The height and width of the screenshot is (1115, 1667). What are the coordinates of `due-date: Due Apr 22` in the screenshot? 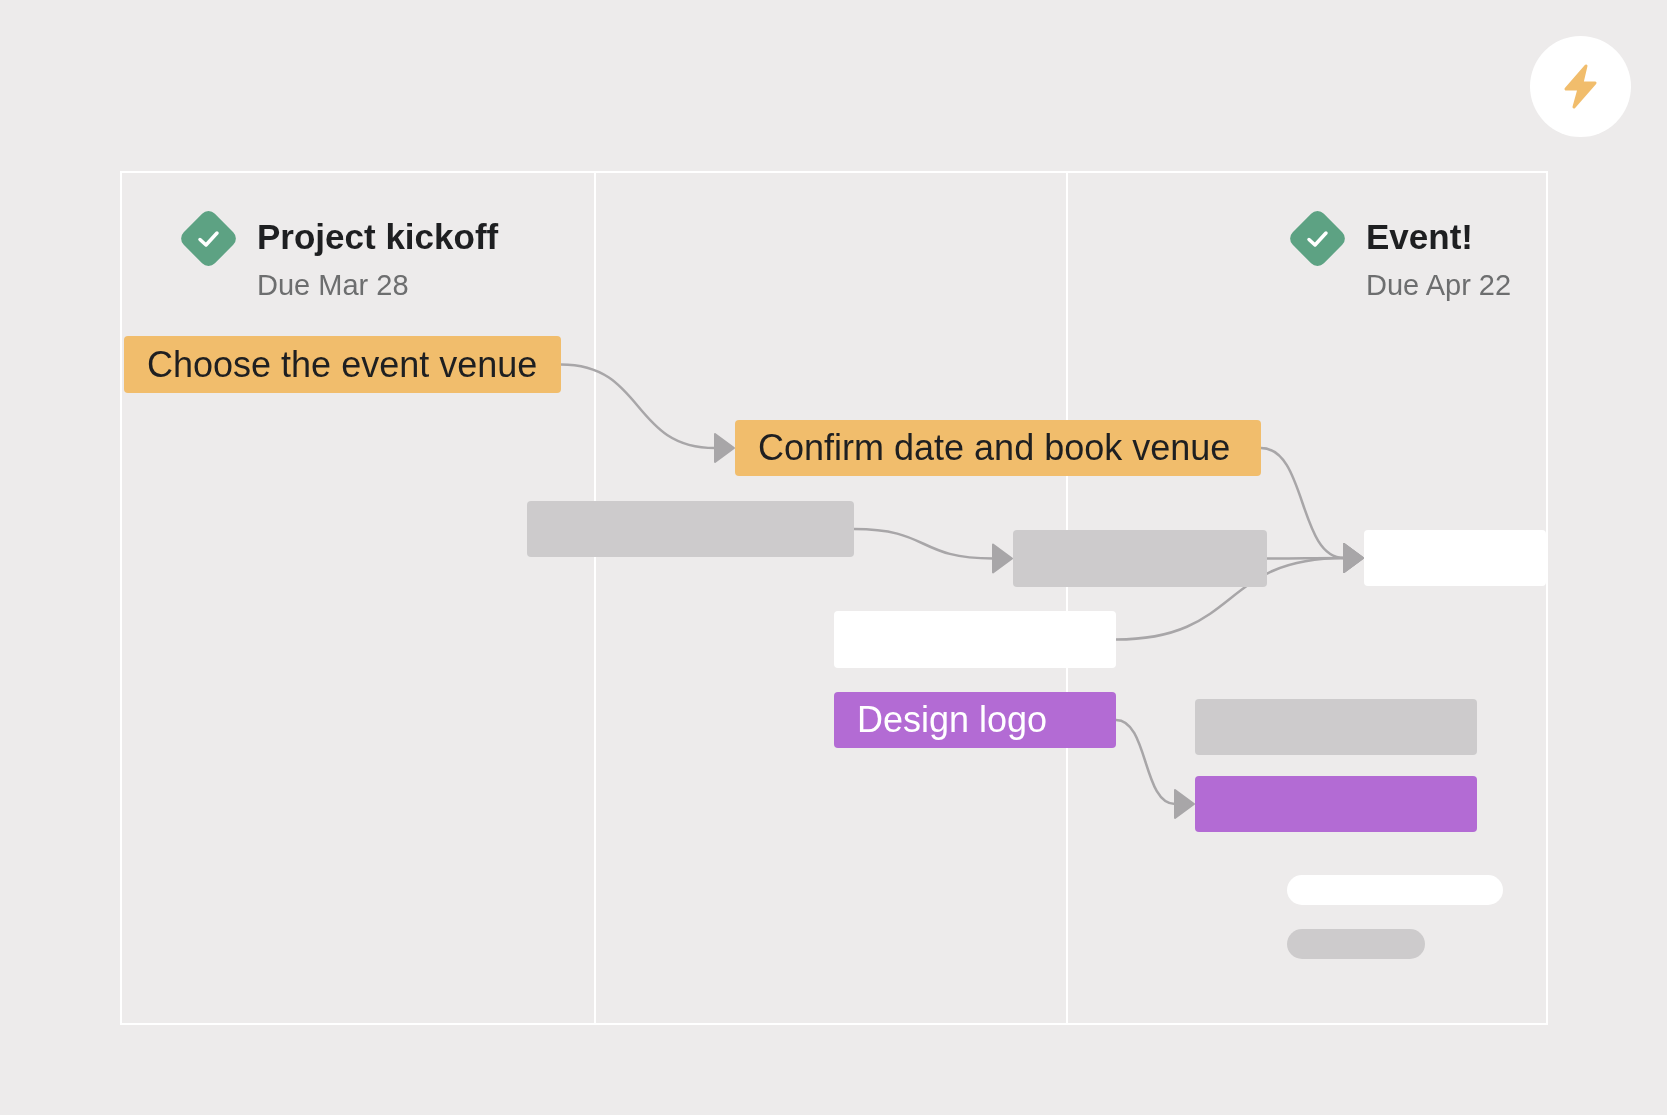 It's located at (1439, 285).